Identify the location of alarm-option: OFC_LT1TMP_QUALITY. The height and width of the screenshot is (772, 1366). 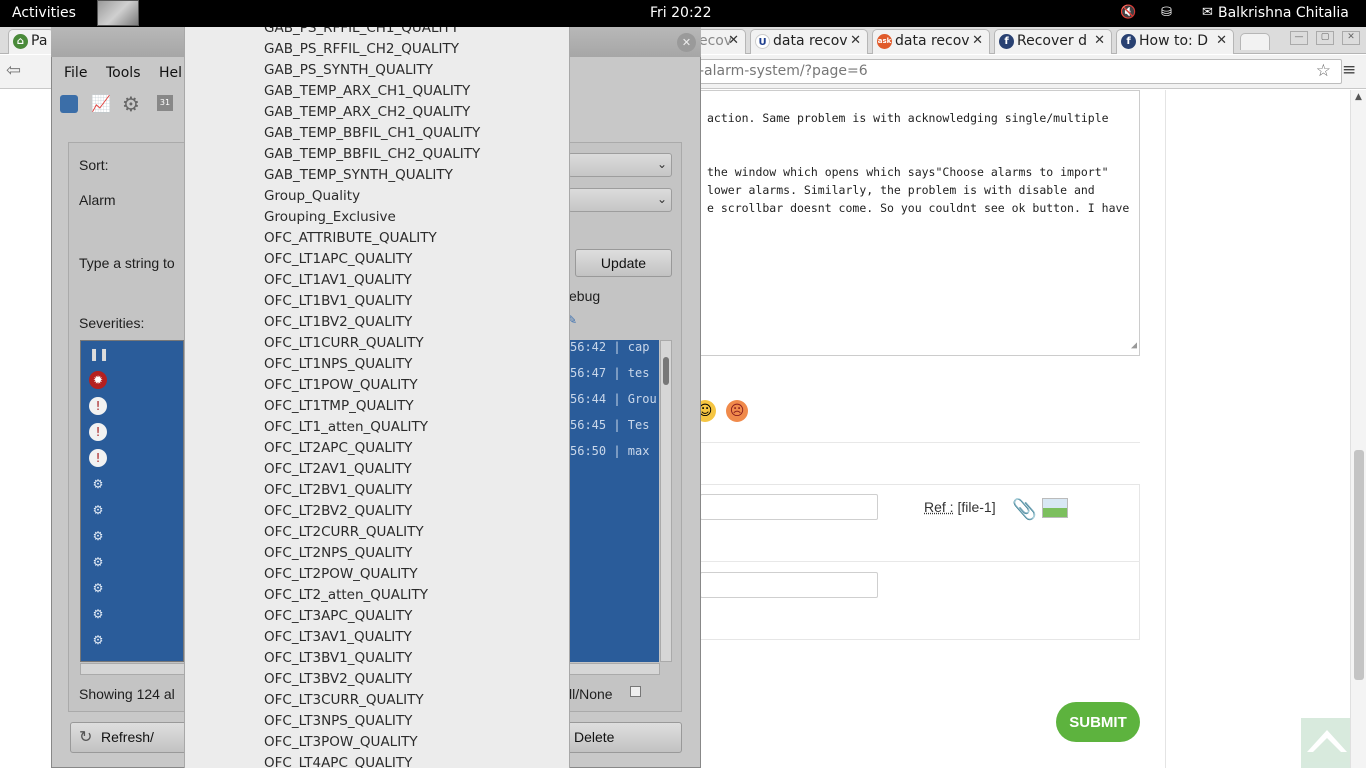
(372, 406).